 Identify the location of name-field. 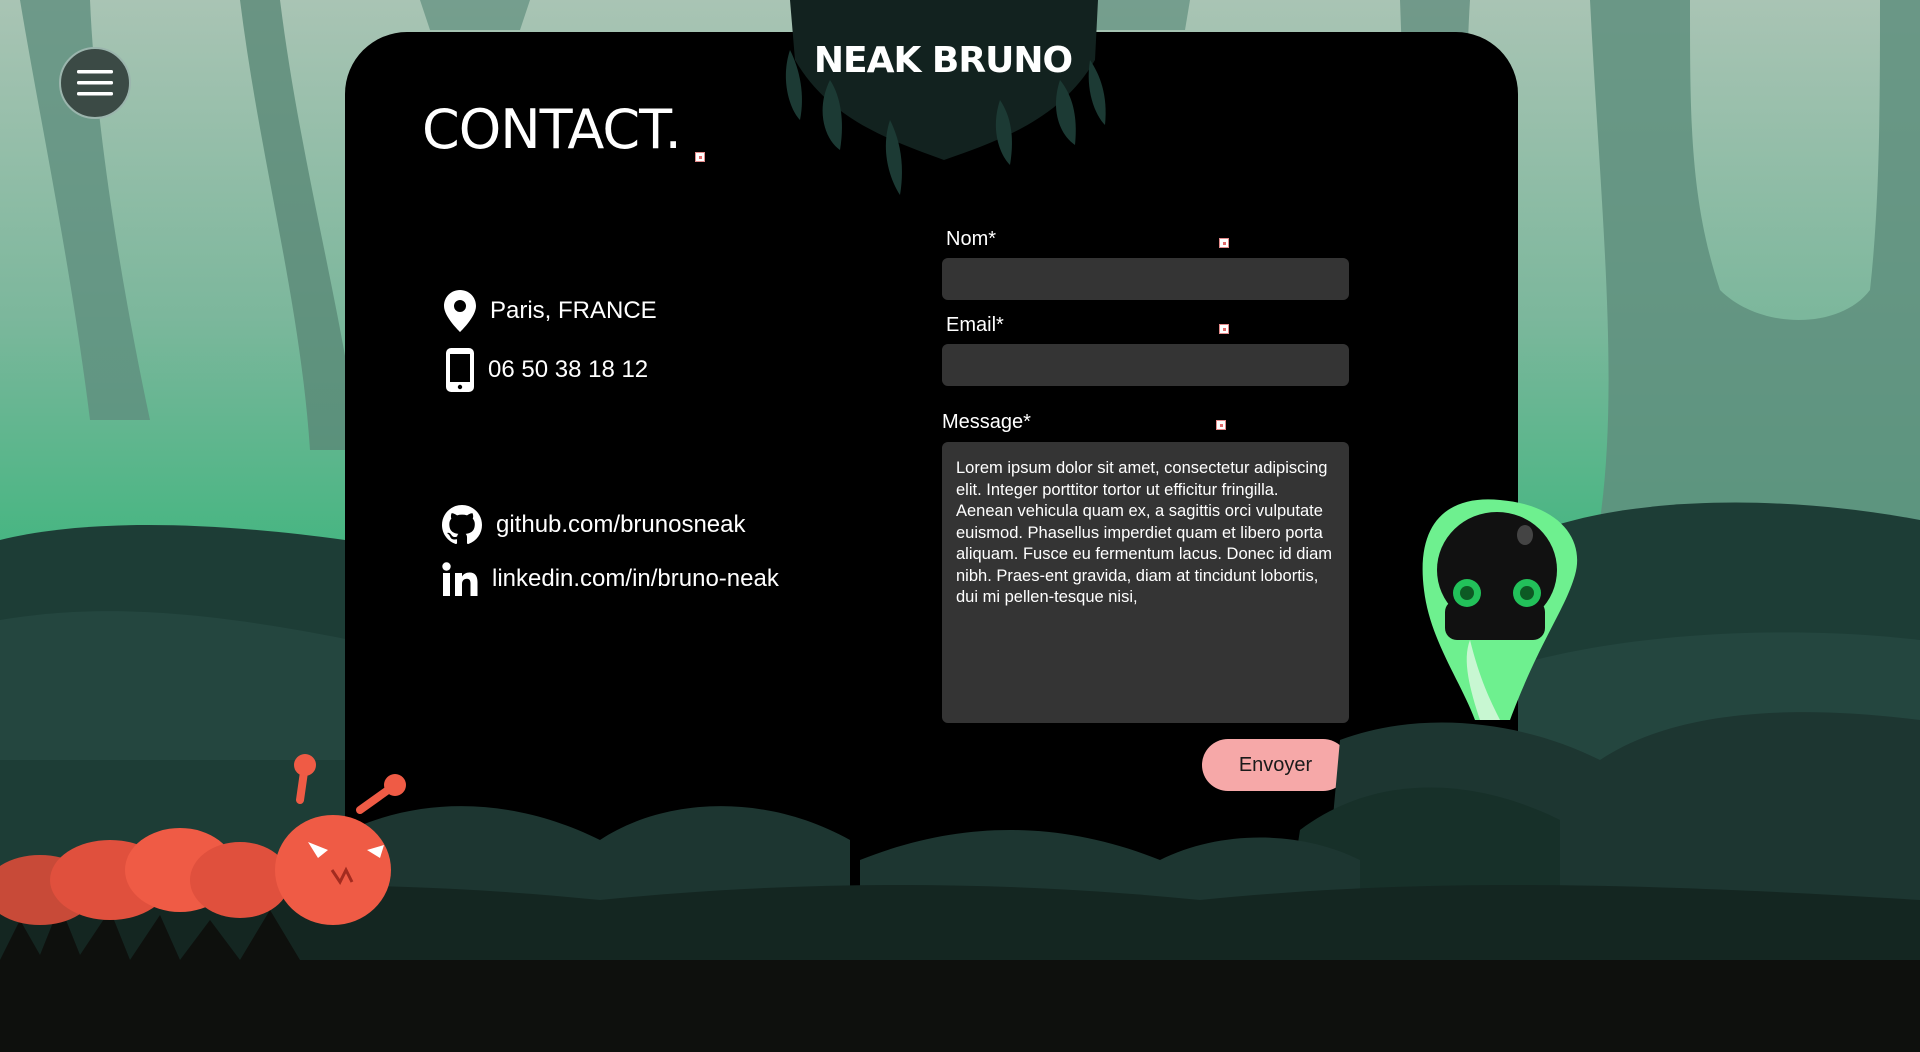
(1145, 279).